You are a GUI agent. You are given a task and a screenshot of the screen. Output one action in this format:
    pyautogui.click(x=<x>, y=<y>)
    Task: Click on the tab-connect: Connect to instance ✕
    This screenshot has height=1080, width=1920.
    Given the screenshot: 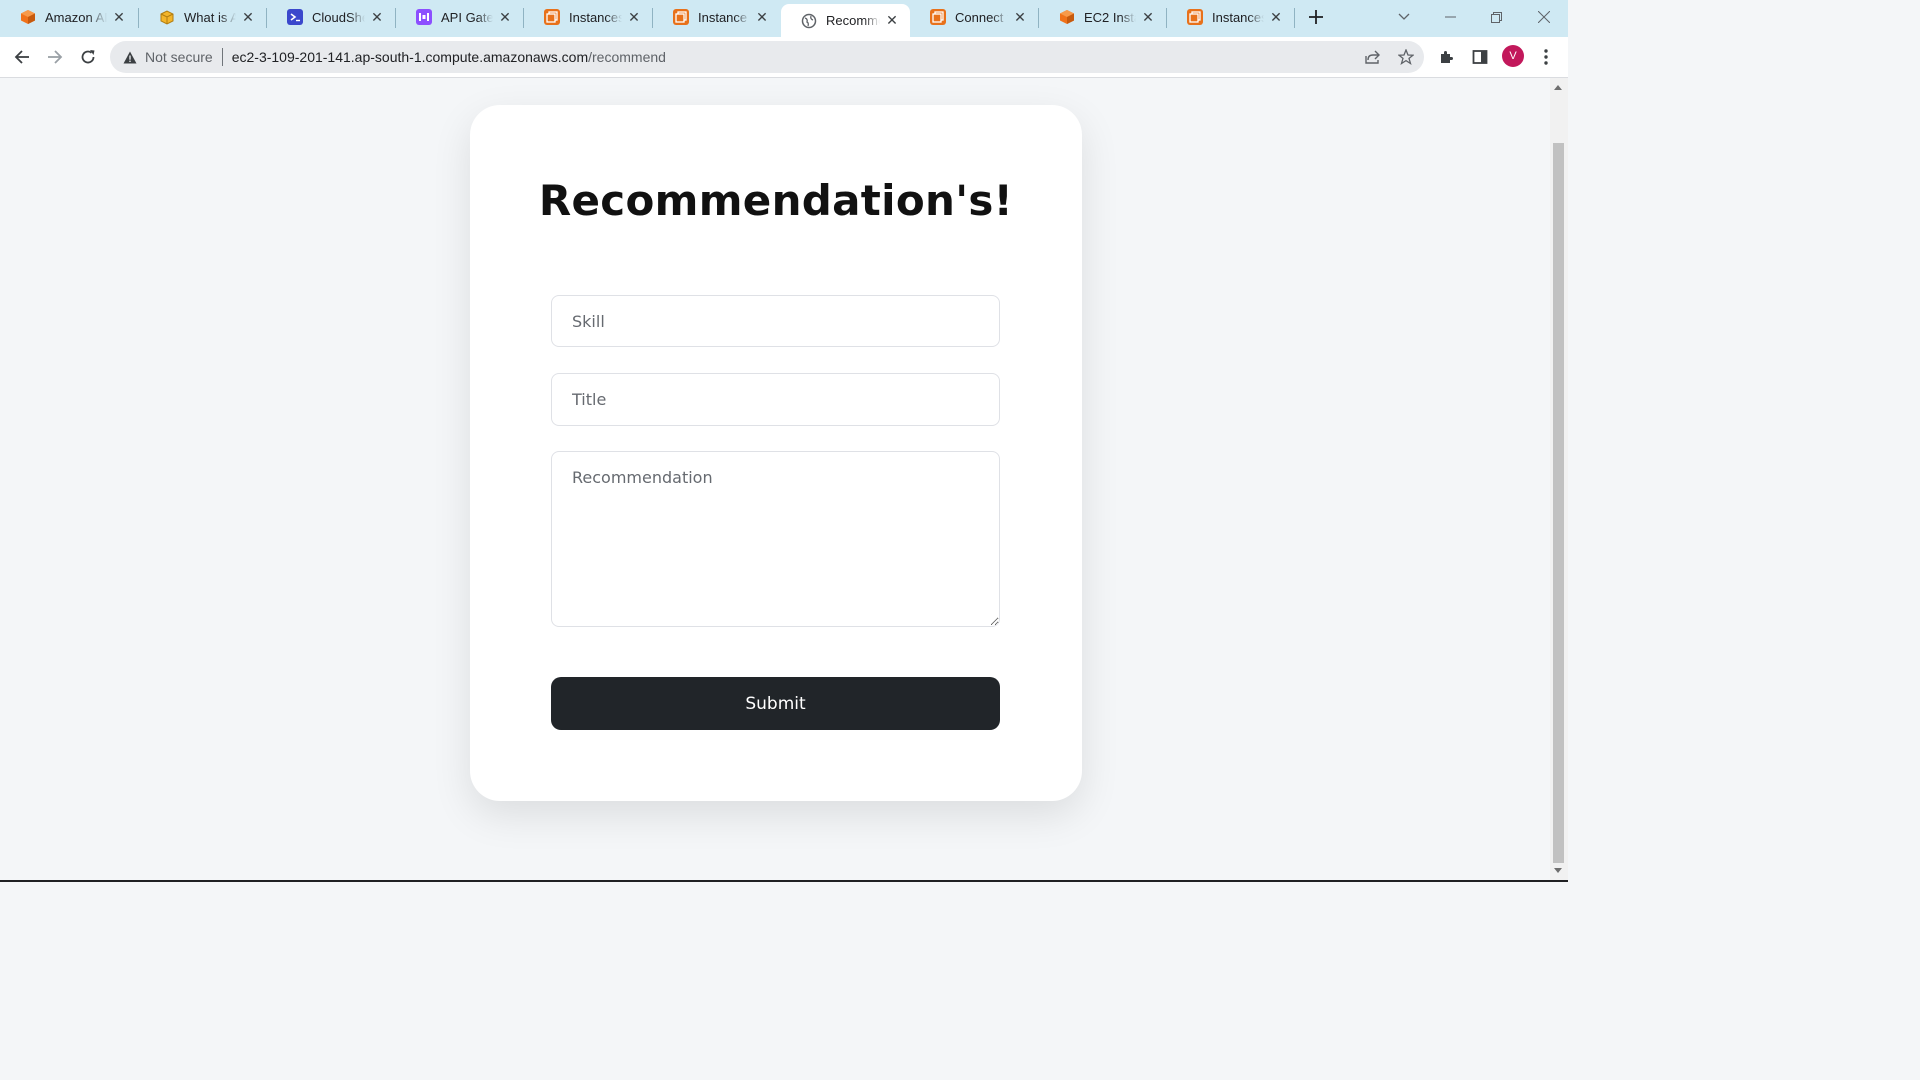 What is the action you would take?
    pyautogui.click(x=974, y=17)
    